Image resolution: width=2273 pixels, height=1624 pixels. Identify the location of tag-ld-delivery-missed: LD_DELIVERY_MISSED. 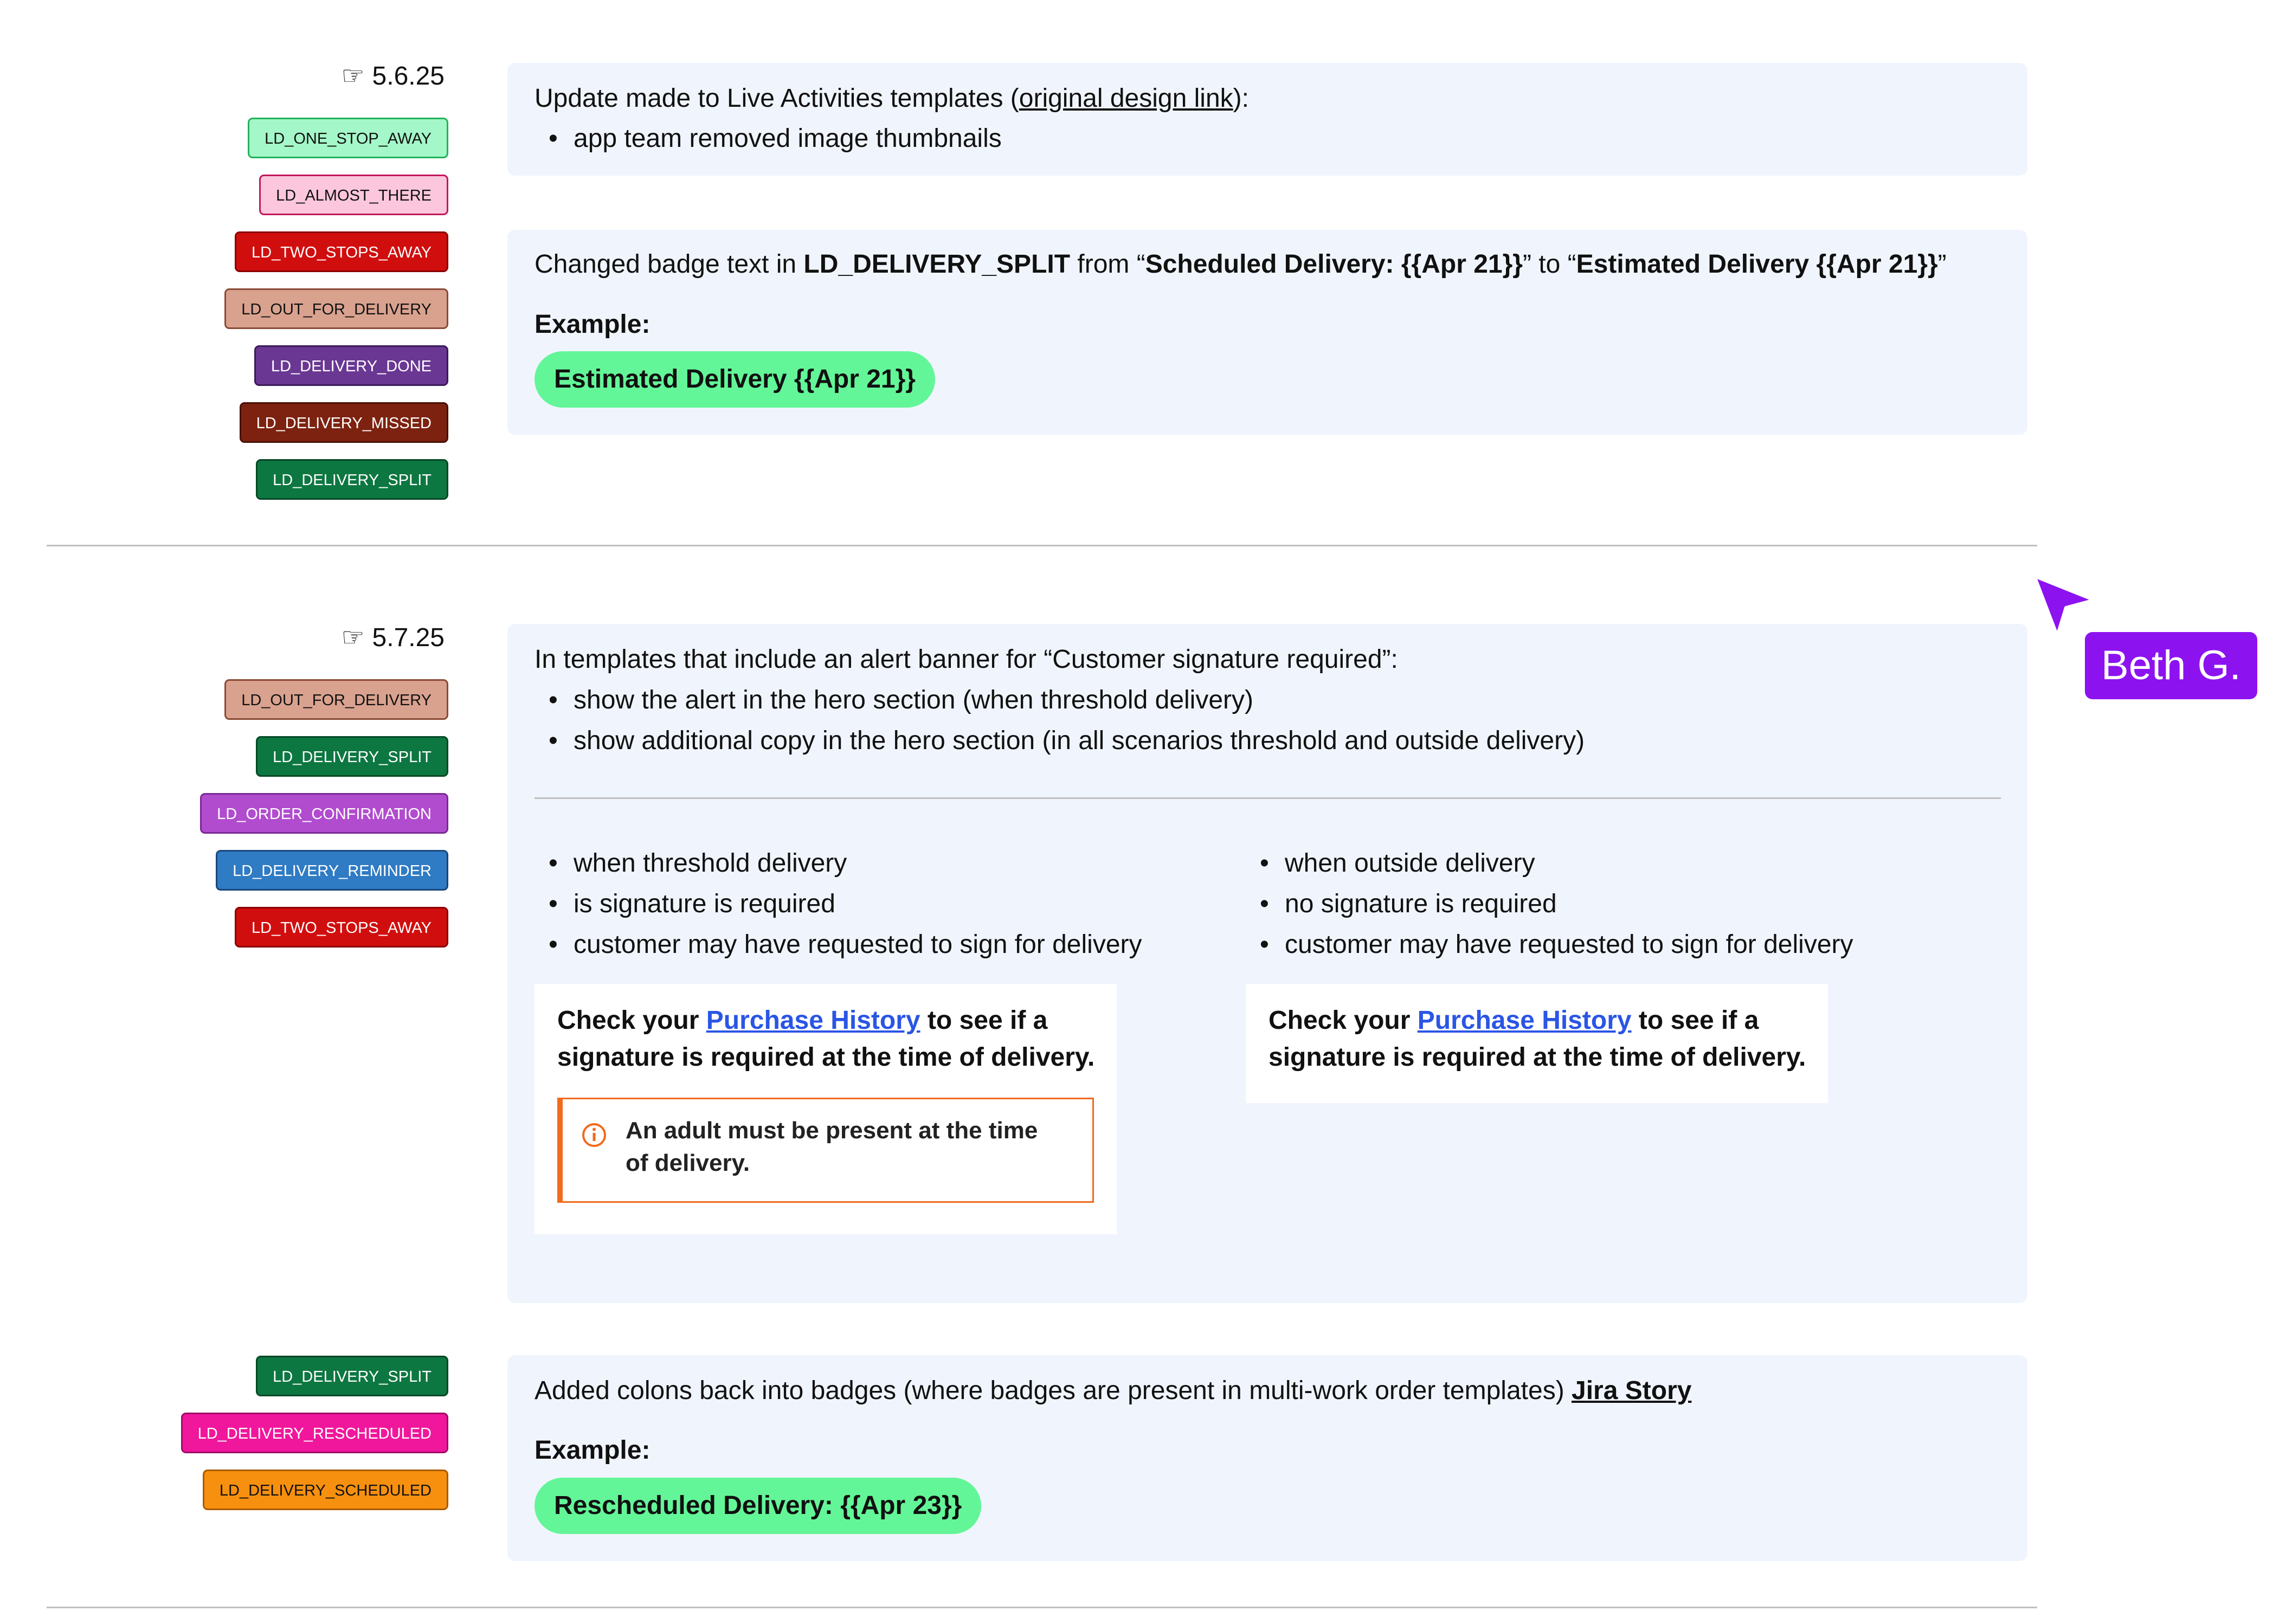
(343, 422).